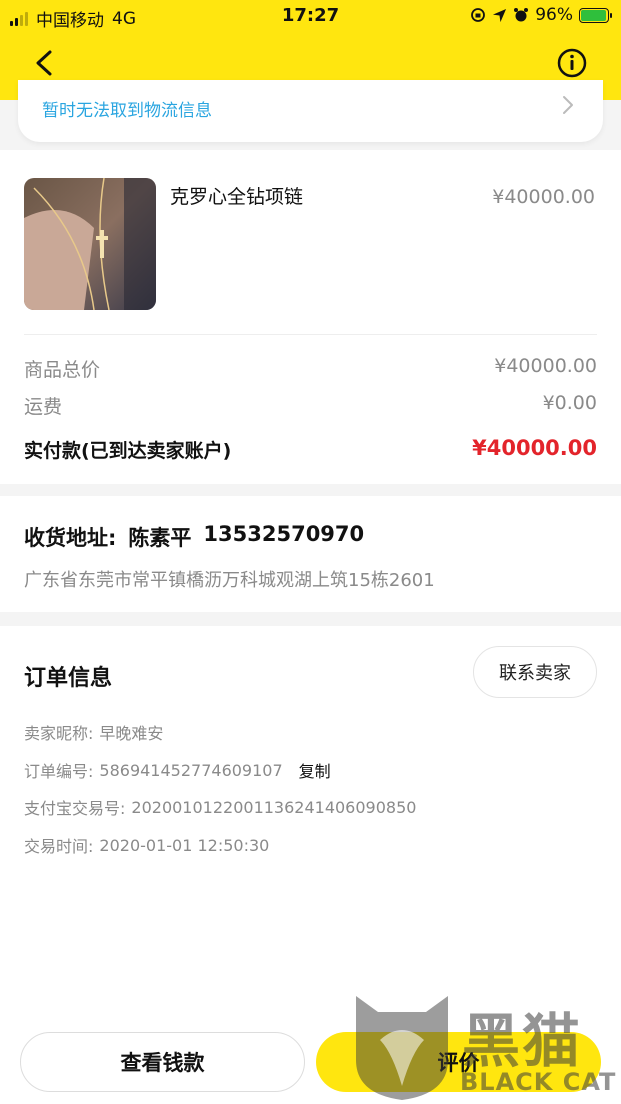 This screenshot has width=621, height=1104. What do you see at coordinates (554, 15) in the screenshot?
I see `battery-percent: 96%` at bounding box center [554, 15].